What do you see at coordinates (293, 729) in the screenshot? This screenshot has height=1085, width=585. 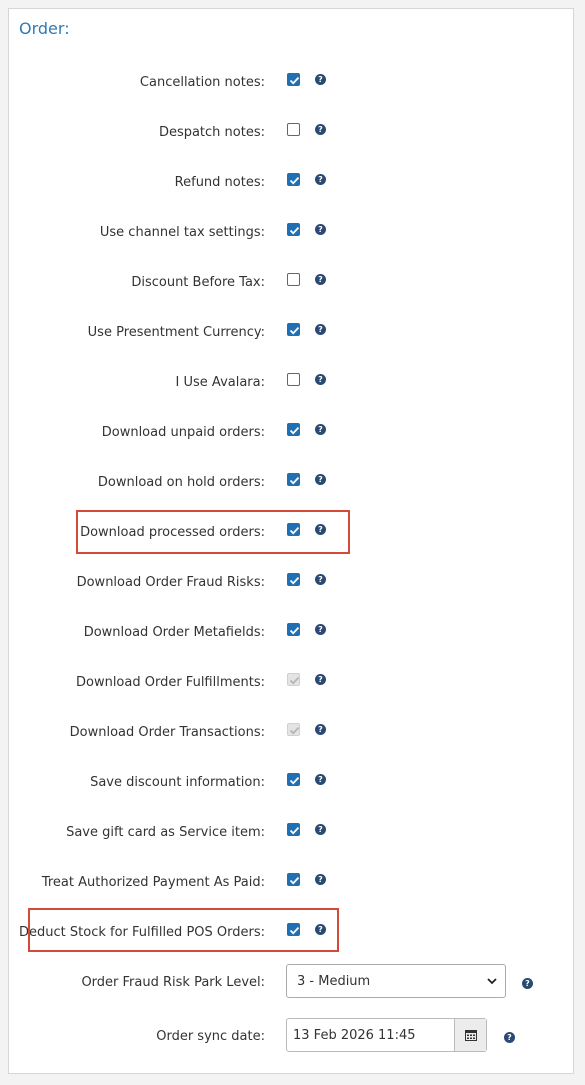 I see `checkbox-download-order-transactions` at bounding box center [293, 729].